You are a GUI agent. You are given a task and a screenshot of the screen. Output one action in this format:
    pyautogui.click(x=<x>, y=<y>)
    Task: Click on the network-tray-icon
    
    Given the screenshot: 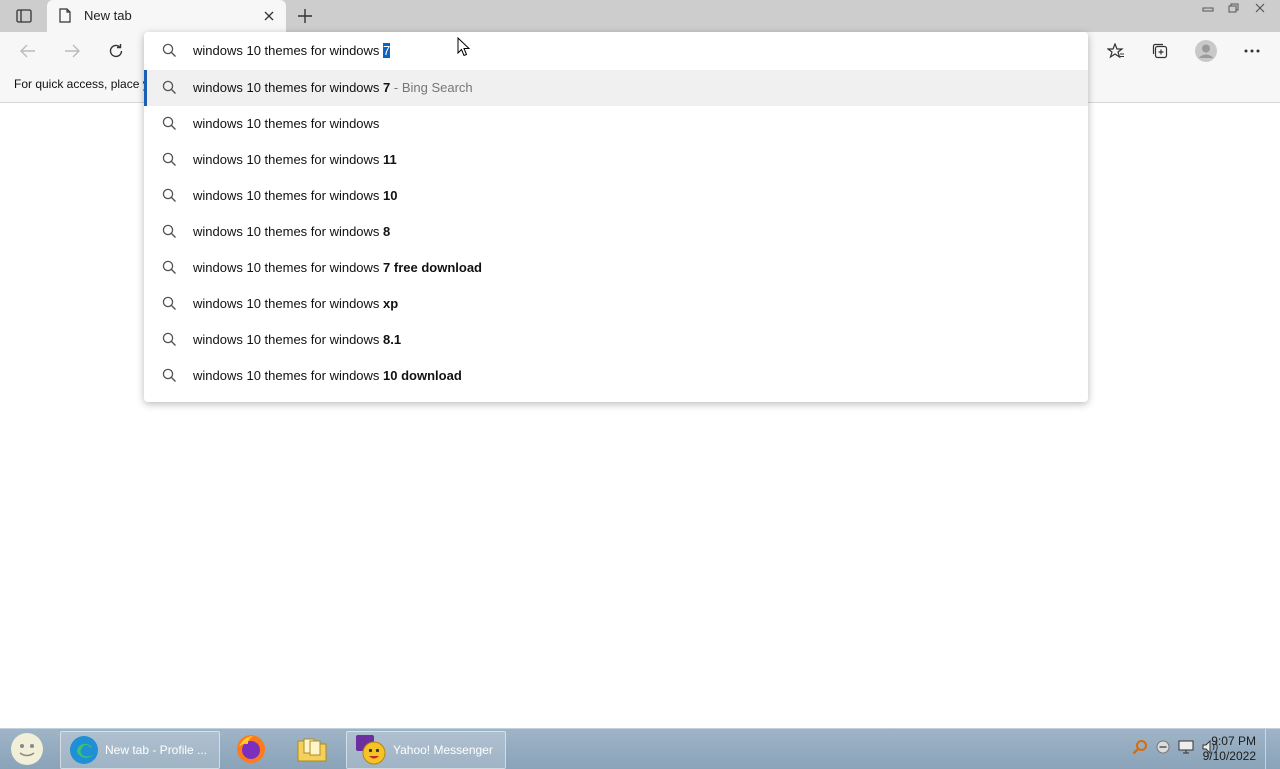 What is the action you would take?
    pyautogui.click(x=1163, y=747)
    